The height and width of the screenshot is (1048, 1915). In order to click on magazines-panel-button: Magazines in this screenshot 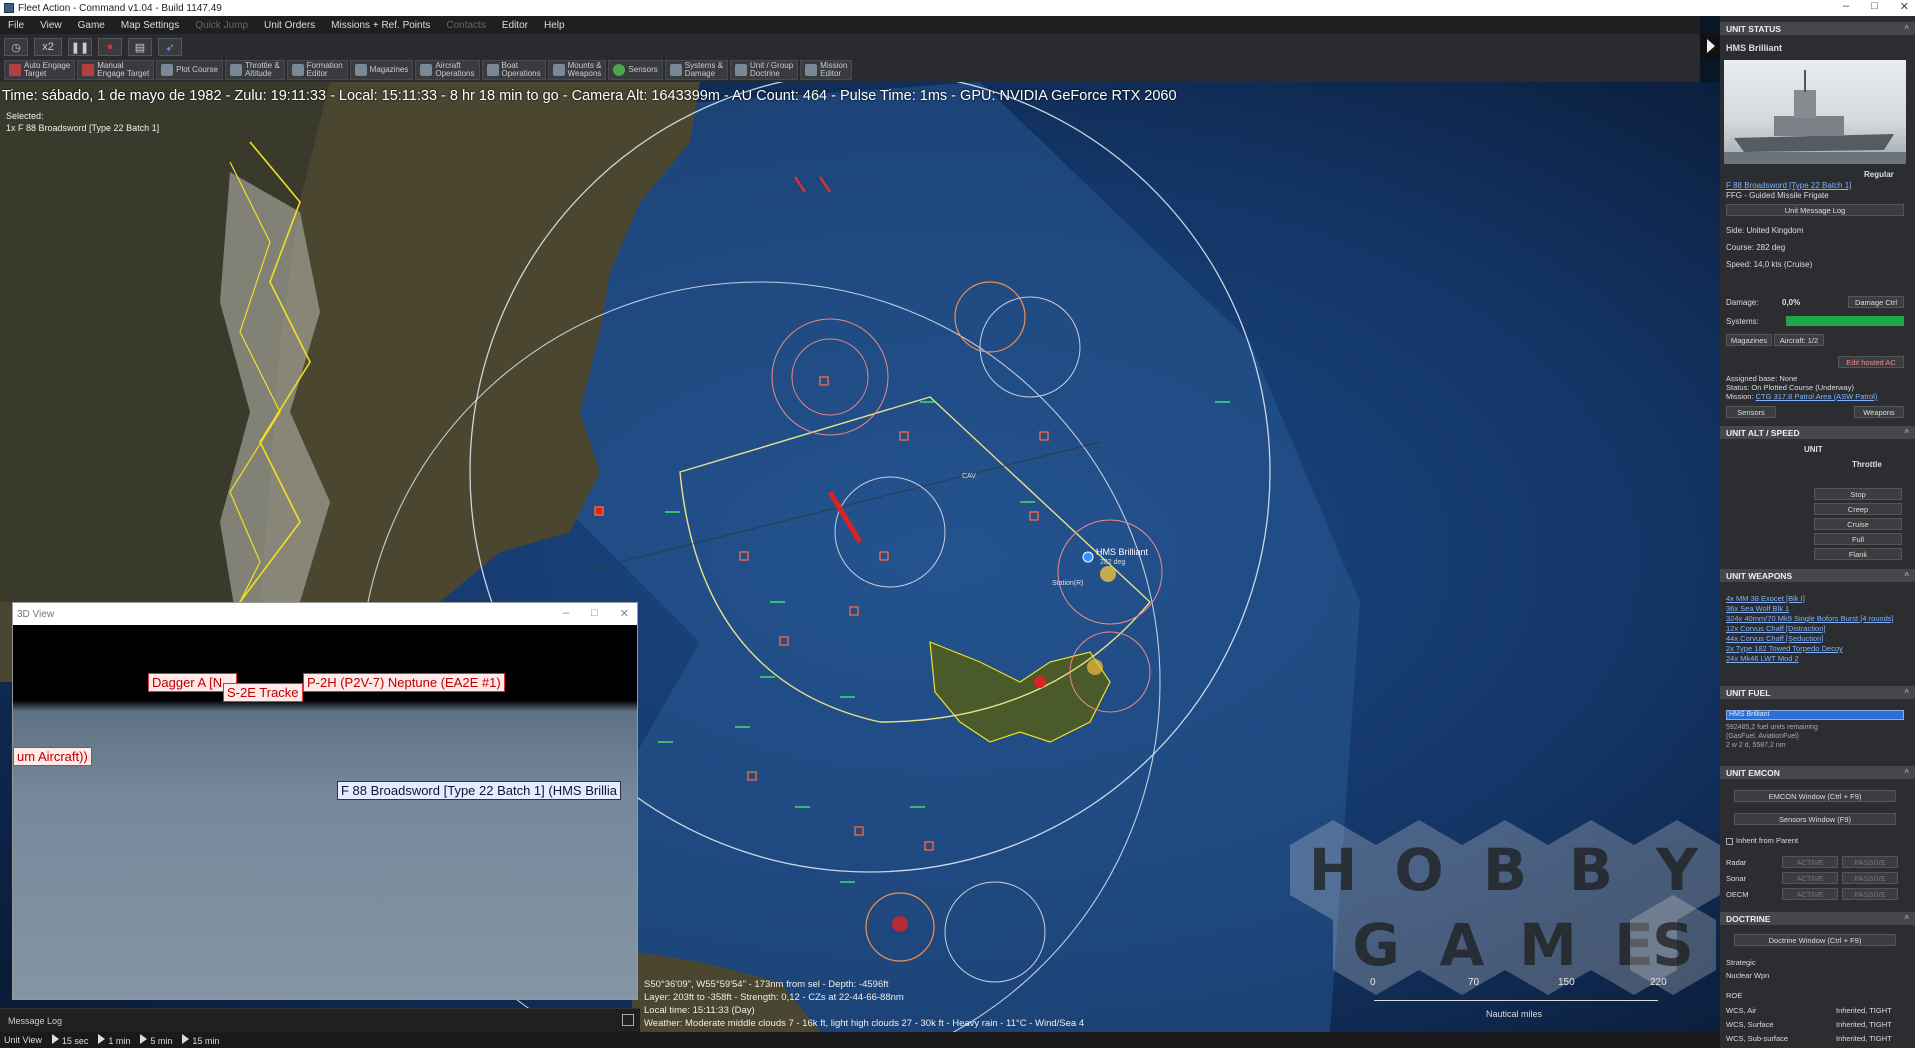, I will do `click(1749, 340)`.